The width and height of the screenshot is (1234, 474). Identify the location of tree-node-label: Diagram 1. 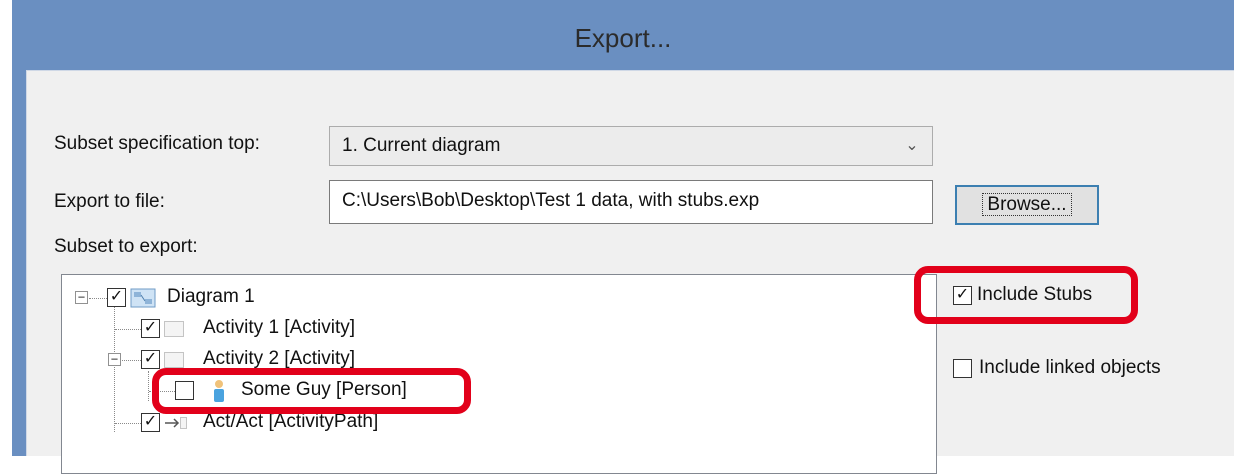
(211, 296).